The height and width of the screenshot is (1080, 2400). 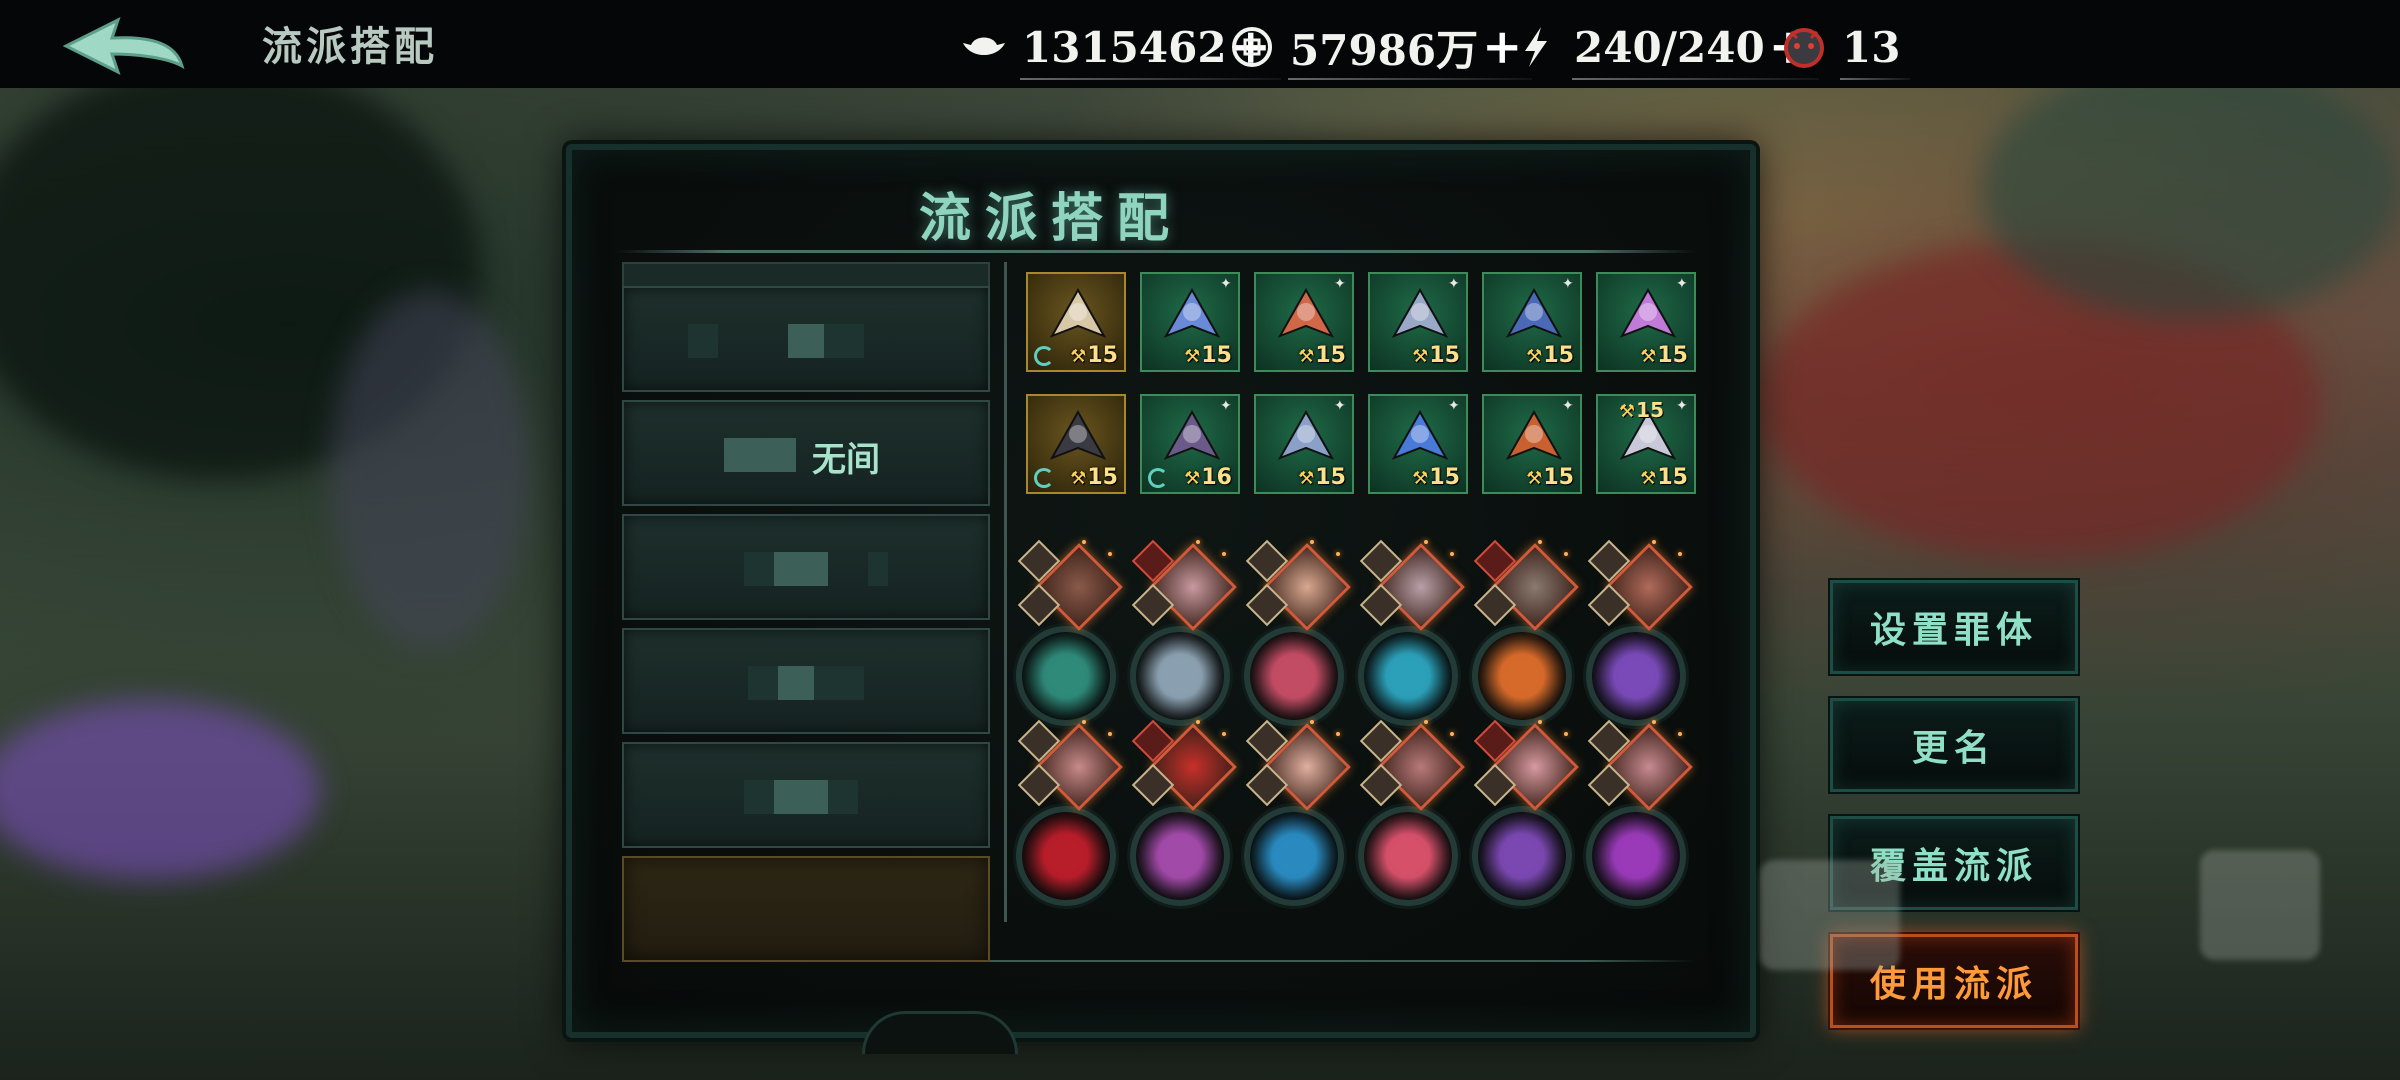 I want to click on gauntlet-icon, so click(x=1192, y=312).